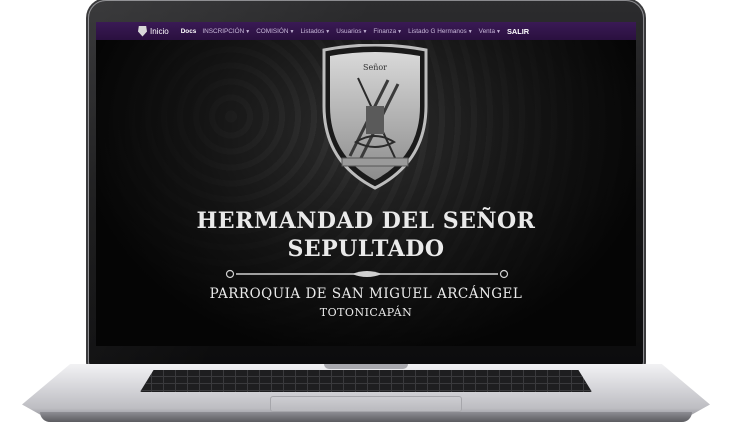 The height and width of the screenshot is (440, 732). What do you see at coordinates (366, 221) in the screenshot?
I see `hero-title-line1: HERMANDAD DEL SEÑOR` at bounding box center [366, 221].